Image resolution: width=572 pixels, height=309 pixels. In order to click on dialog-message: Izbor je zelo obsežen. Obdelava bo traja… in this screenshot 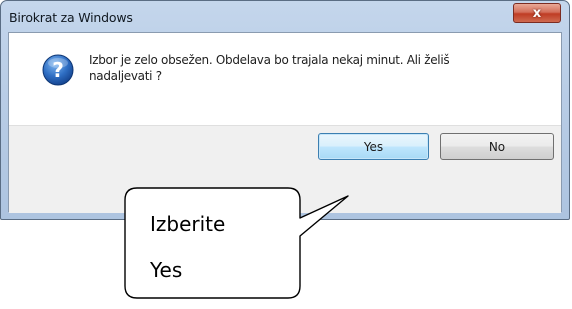, I will do `click(269, 68)`.